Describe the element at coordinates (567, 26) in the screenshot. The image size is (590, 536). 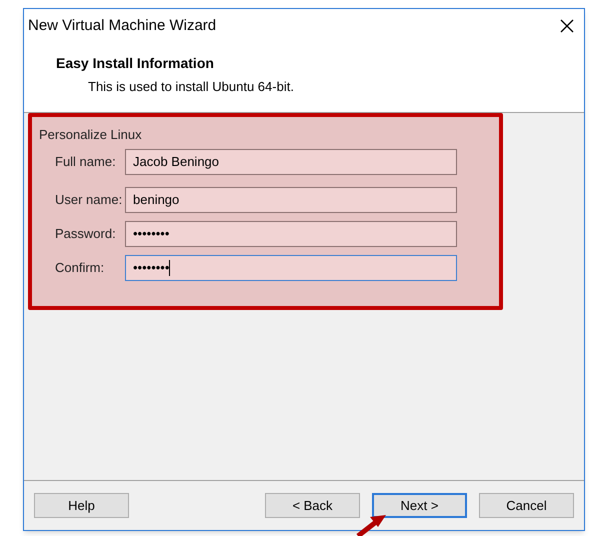
I see `close-icon` at that location.